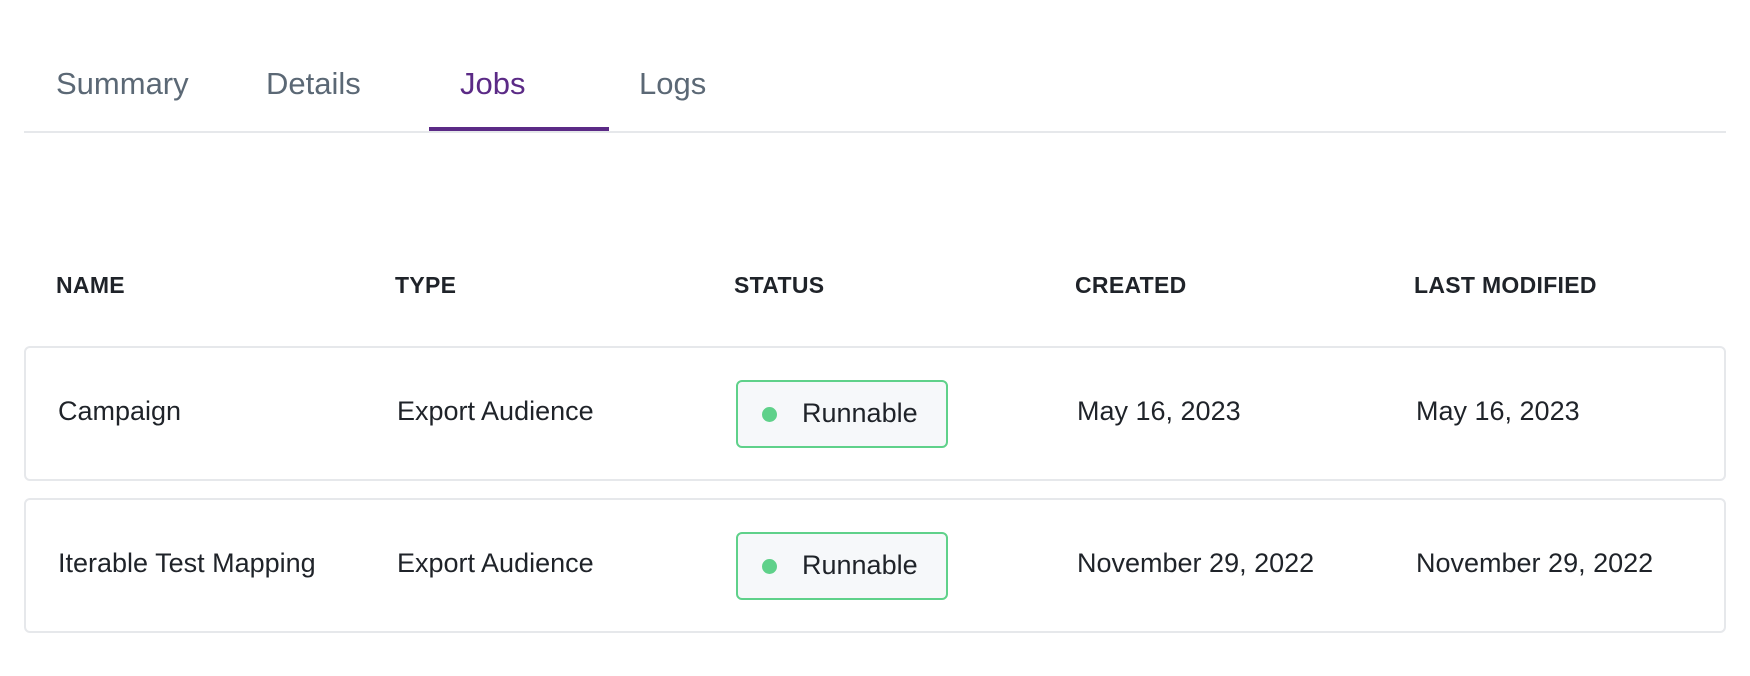 The height and width of the screenshot is (676, 1750). What do you see at coordinates (875, 286) in the screenshot?
I see `table-header: NAME TYPE STATUS CREATED LAST MODIFIED` at bounding box center [875, 286].